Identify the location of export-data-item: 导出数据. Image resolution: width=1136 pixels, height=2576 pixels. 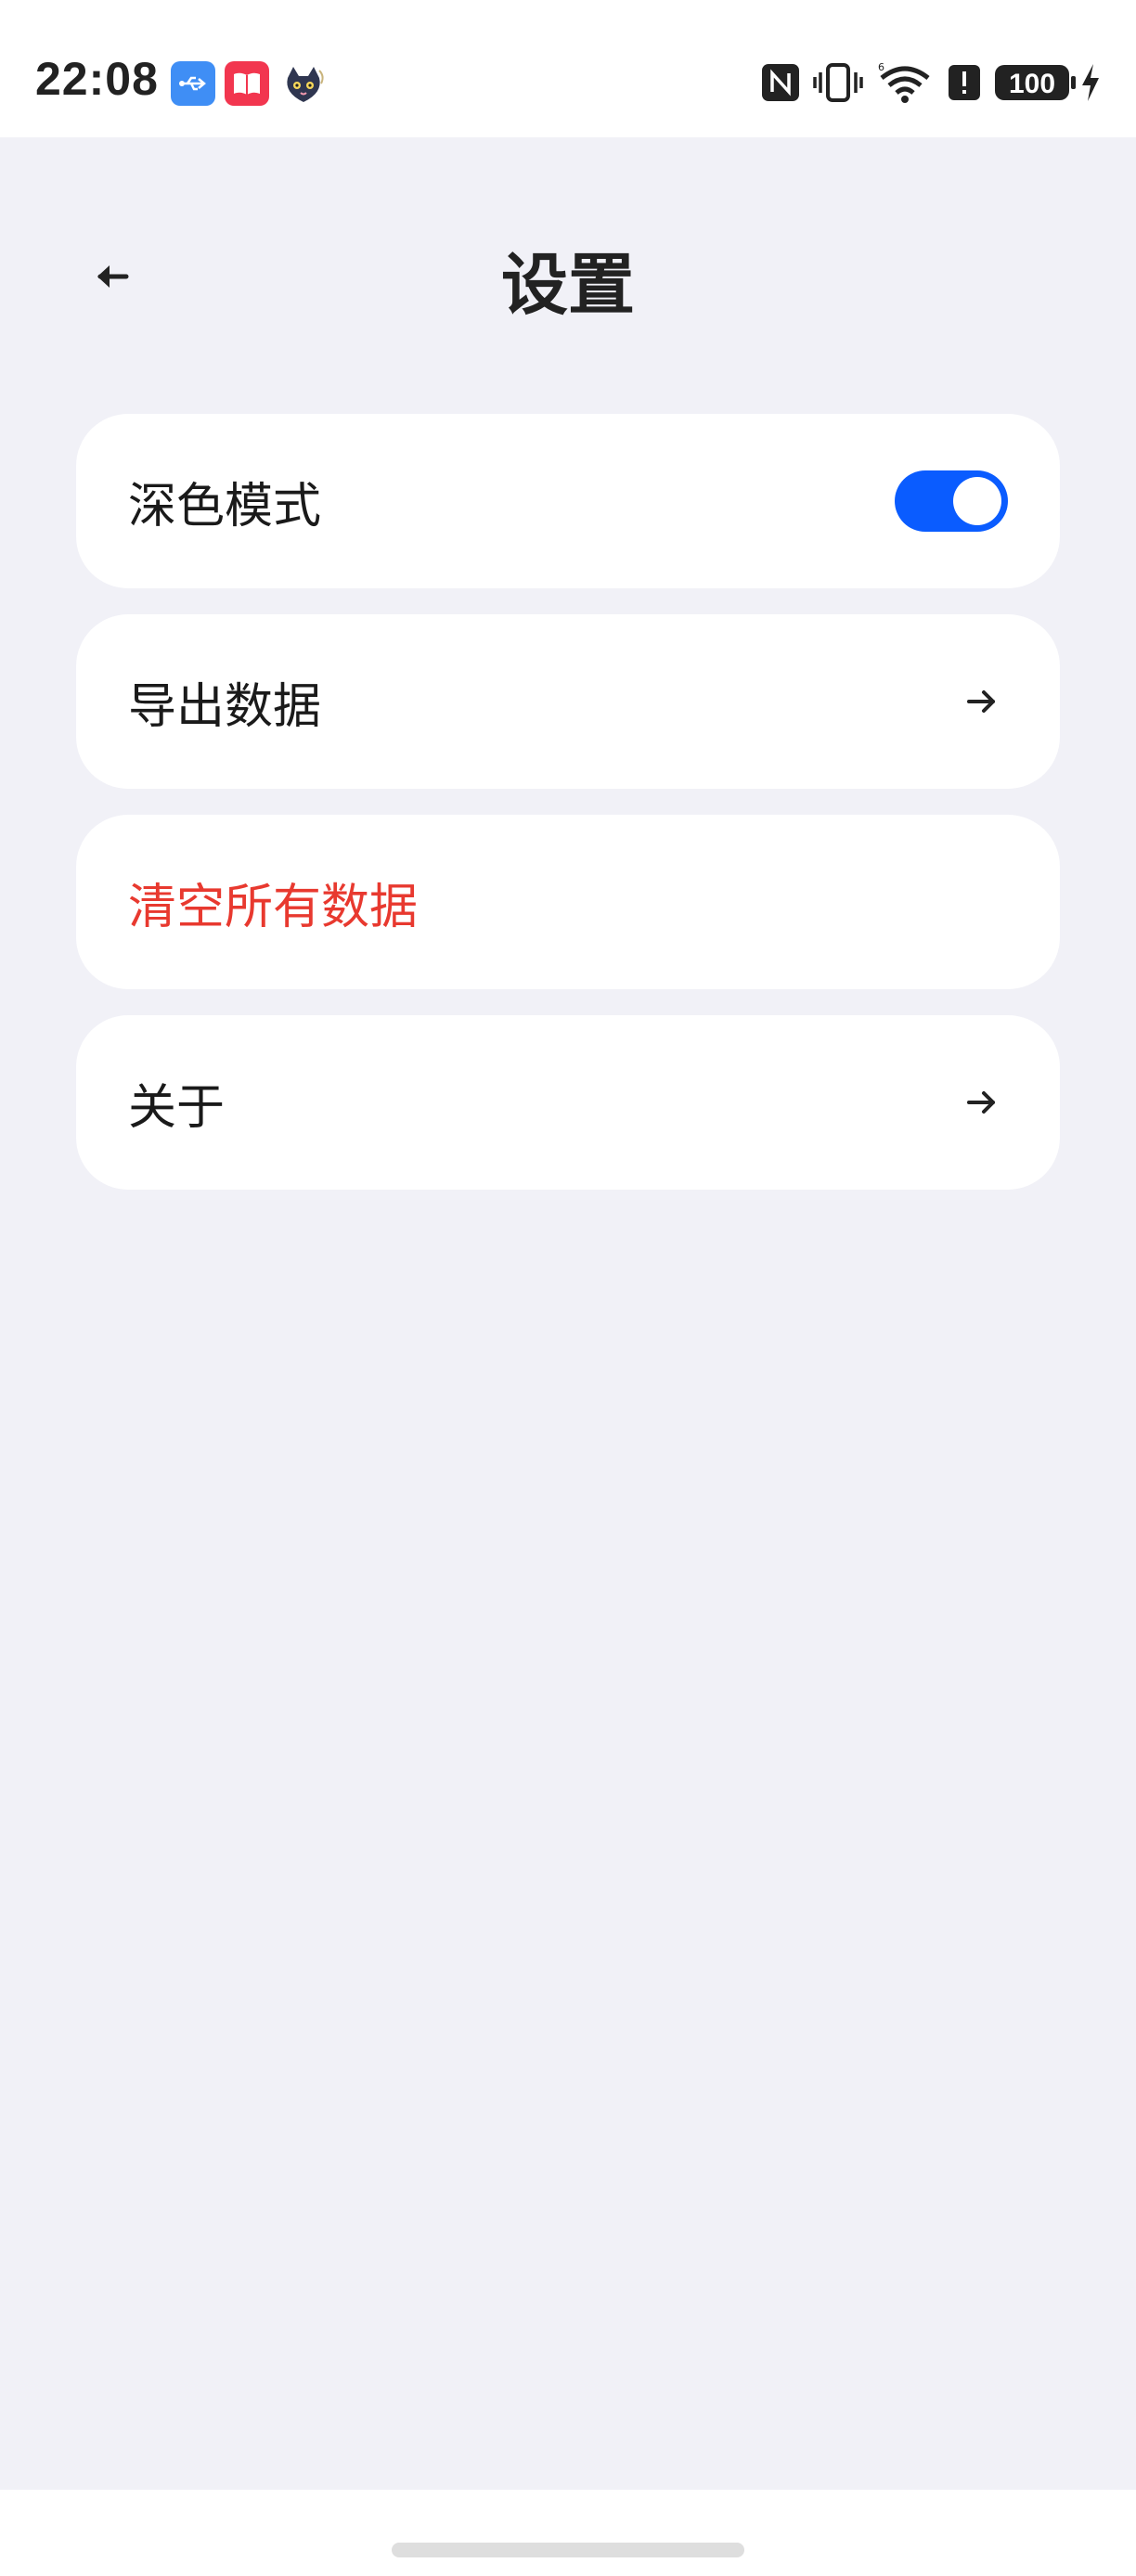
(568, 701).